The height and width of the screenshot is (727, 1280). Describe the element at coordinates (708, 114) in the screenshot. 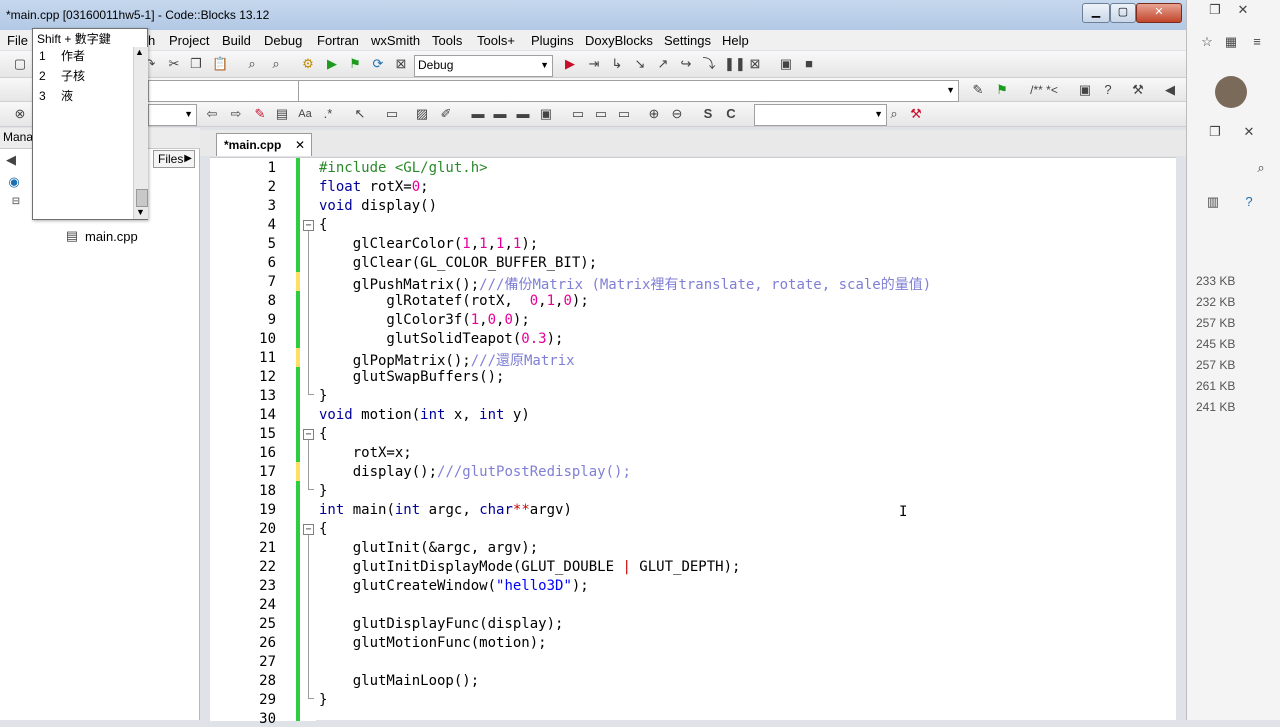

I see `s-icon: S` at that location.